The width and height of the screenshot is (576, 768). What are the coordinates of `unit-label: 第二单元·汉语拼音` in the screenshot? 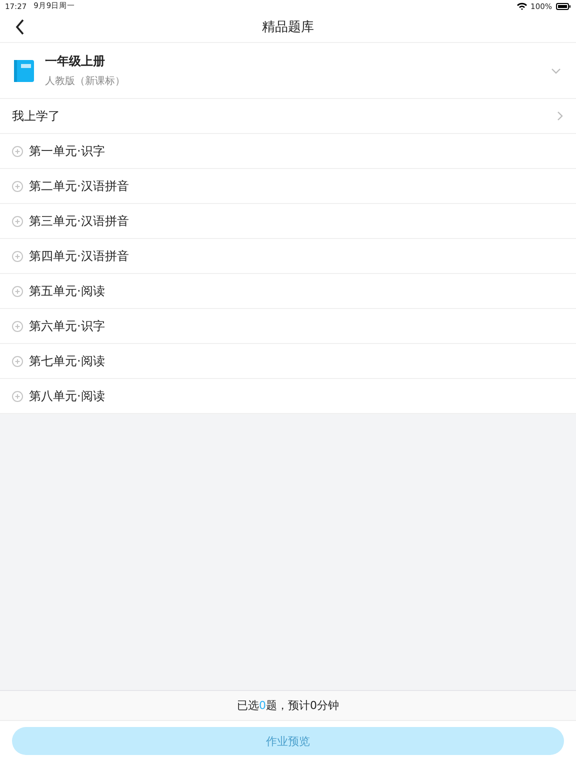 It's located at (79, 186).